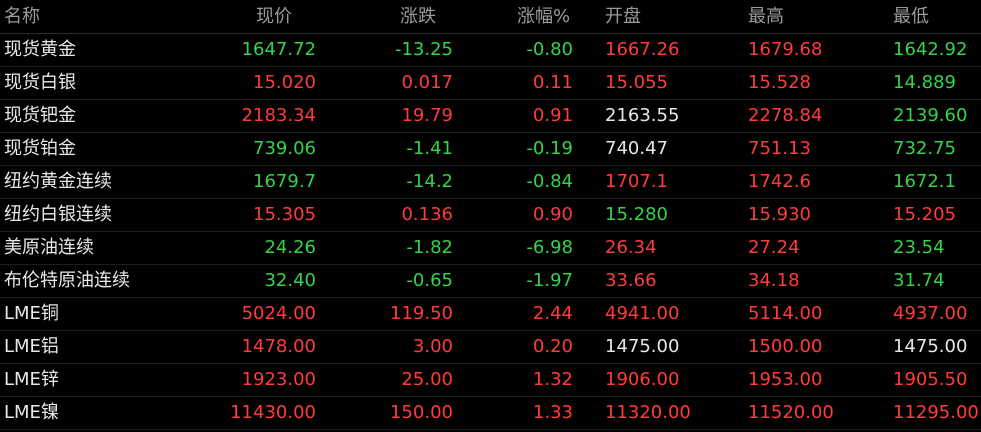  What do you see at coordinates (642, 379) in the screenshot?
I see `open-cell: 1906.00` at bounding box center [642, 379].